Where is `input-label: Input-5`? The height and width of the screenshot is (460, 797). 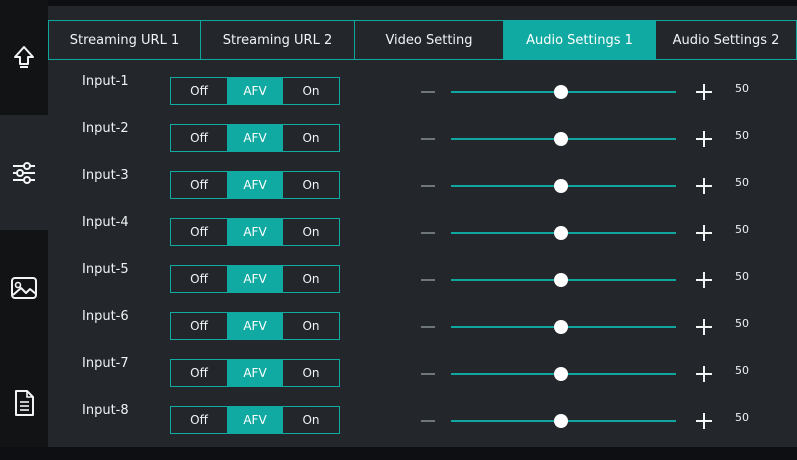 input-label: Input-5 is located at coordinates (105, 269).